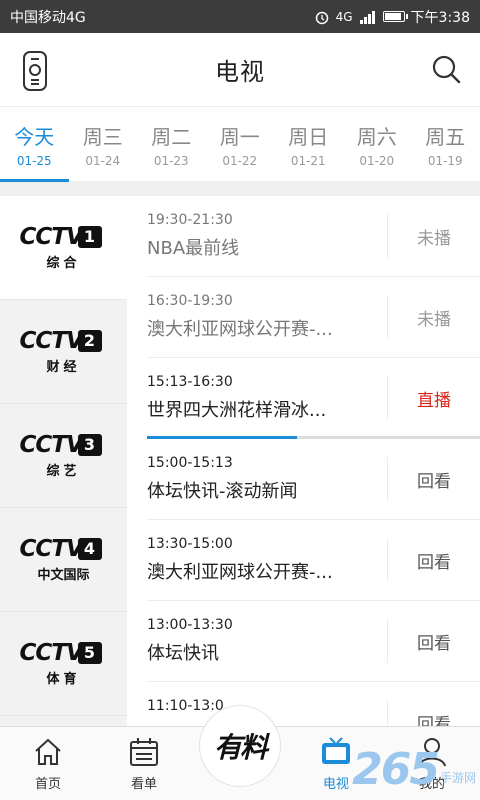  What do you see at coordinates (63, 471) in the screenshot?
I see `logo-subtitle: 综艺` at bounding box center [63, 471].